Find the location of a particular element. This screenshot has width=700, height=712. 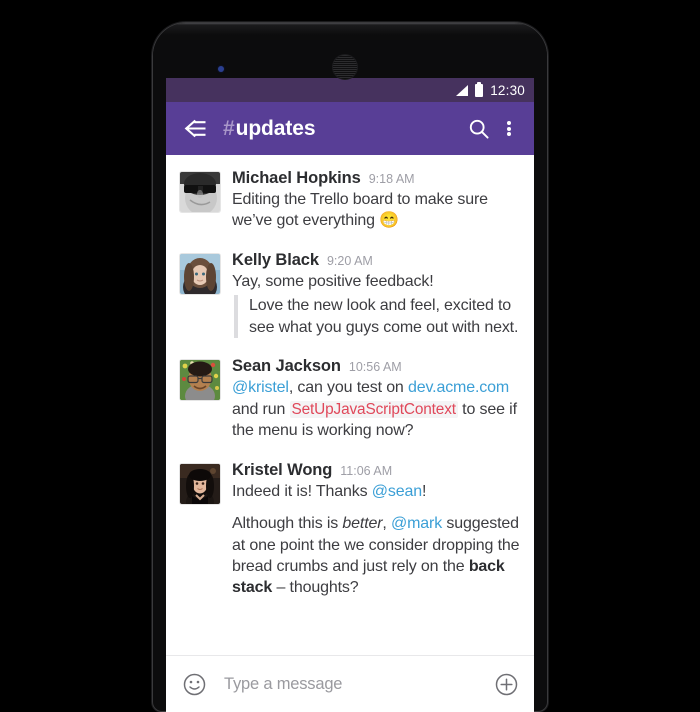

inline-code: SetUpJavaScriptContext is located at coordinates (373, 409).